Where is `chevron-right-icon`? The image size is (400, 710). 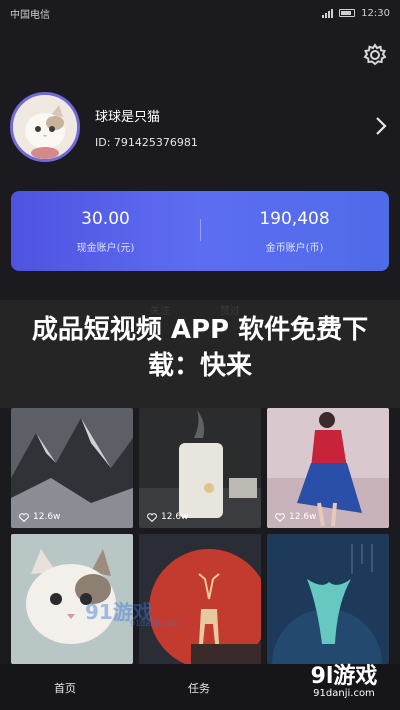
chevron-right-icon is located at coordinates (381, 126).